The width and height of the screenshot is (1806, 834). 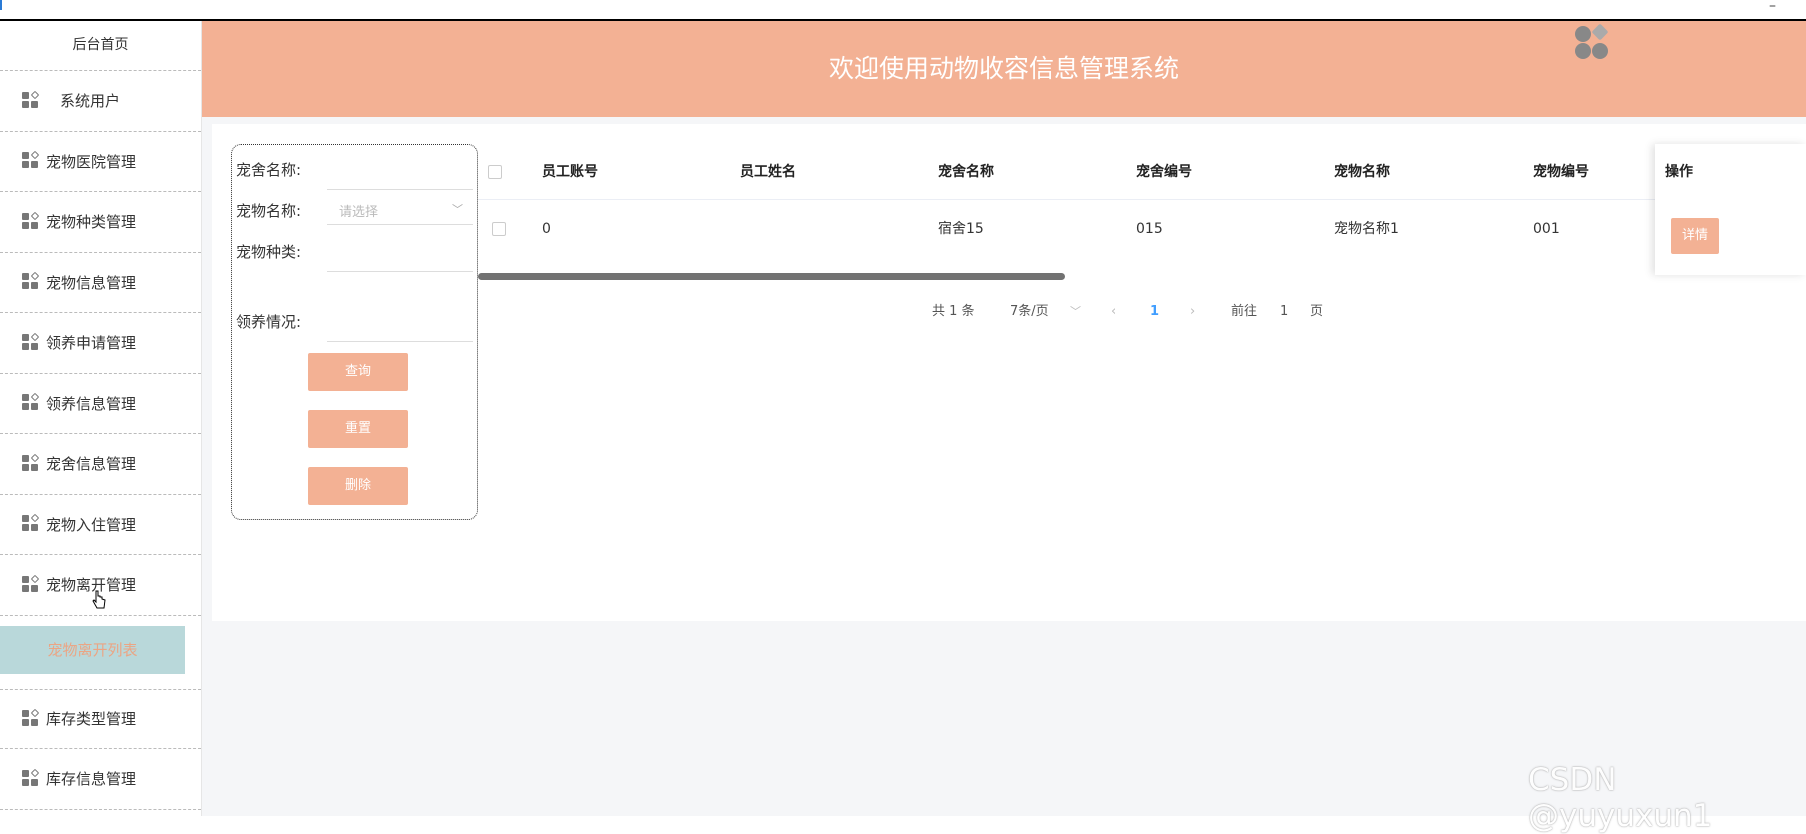 What do you see at coordinates (91, 524) in the screenshot?
I see `sidebar-item-label: 宠物入住管理` at bounding box center [91, 524].